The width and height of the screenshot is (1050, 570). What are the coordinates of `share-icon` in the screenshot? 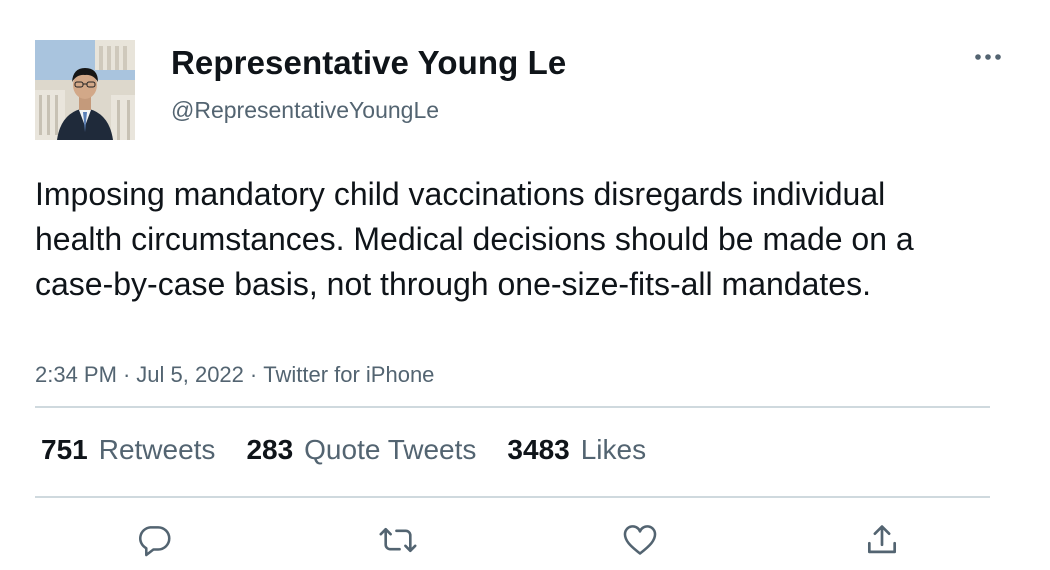 It's located at (882, 539).